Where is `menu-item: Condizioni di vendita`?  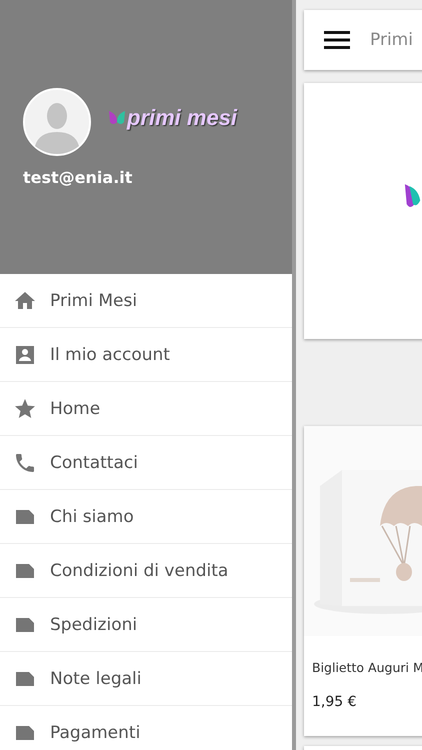 menu-item: Condizioni di vendita is located at coordinates (146, 571).